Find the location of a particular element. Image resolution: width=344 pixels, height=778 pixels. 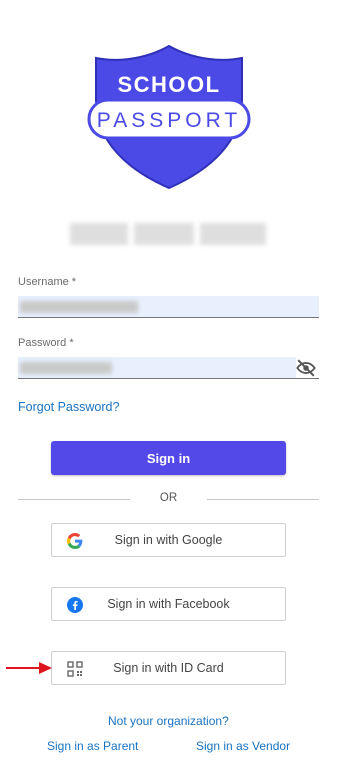

password-field: Password * is located at coordinates (168, 358).